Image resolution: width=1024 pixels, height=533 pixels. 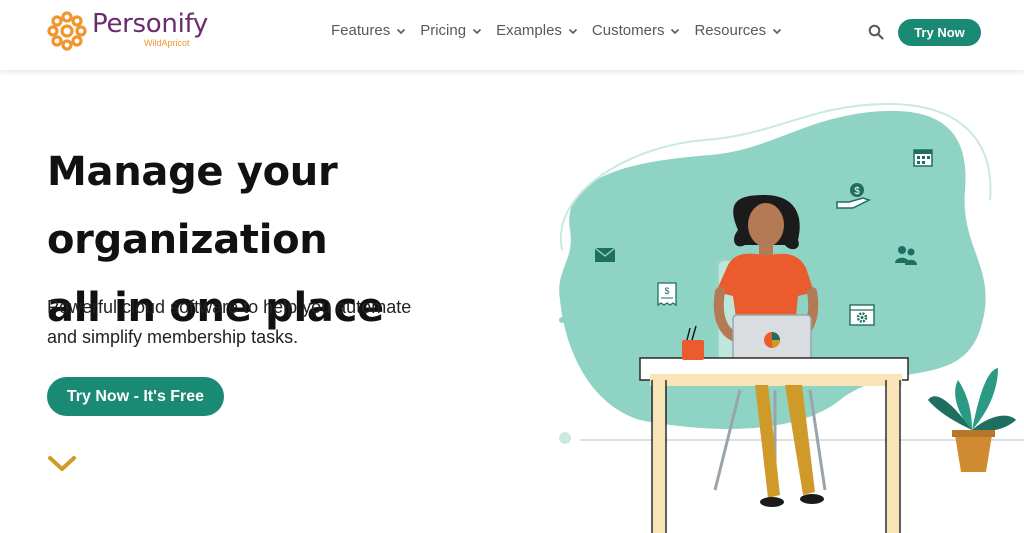 I want to click on logo-flower-icon, so click(x=67, y=31).